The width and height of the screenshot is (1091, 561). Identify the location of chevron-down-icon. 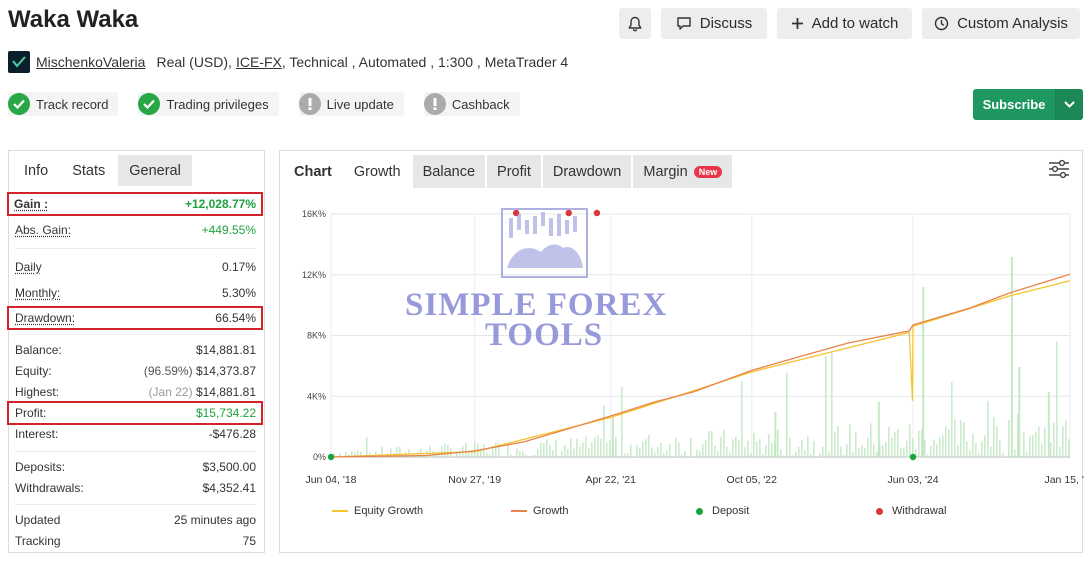
(1069, 104).